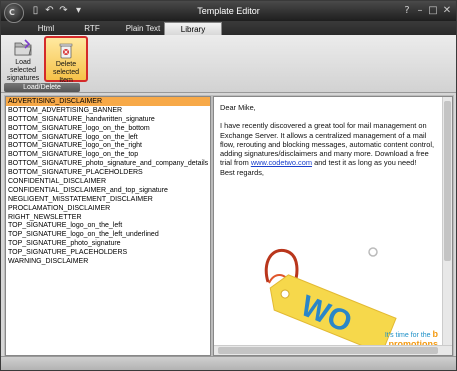 The width and height of the screenshot is (457, 371). Describe the element at coordinates (108, 145) in the screenshot. I see `template-list-item: BOTTOM_SIGNATURE_logo_on_the_right` at that location.